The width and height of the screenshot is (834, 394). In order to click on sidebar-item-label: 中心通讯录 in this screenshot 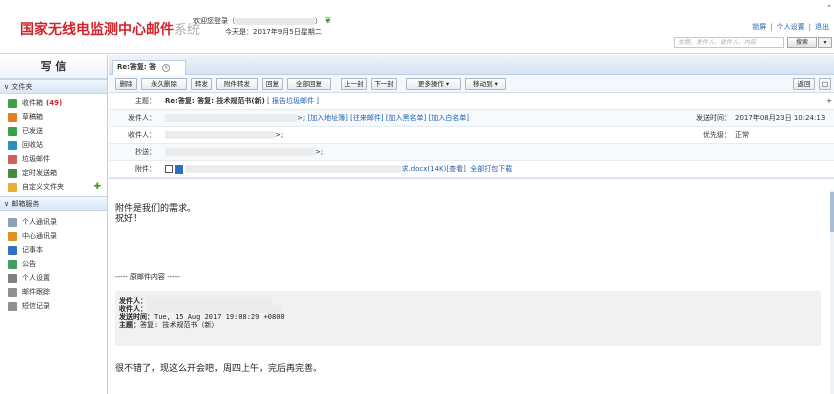, I will do `click(39, 236)`.